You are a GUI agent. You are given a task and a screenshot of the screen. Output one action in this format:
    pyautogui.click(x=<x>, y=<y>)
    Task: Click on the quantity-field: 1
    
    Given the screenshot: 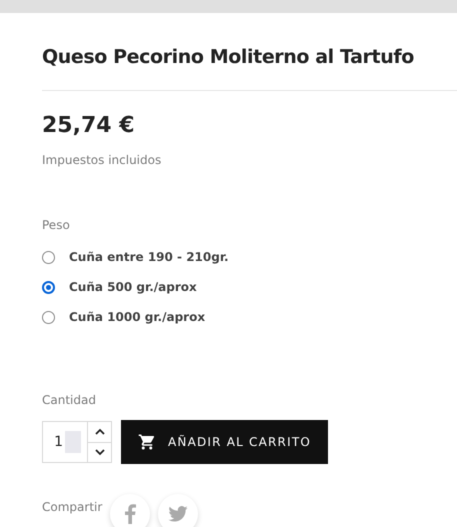 What is the action you would take?
    pyautogui.click(x=77, y=442)
    